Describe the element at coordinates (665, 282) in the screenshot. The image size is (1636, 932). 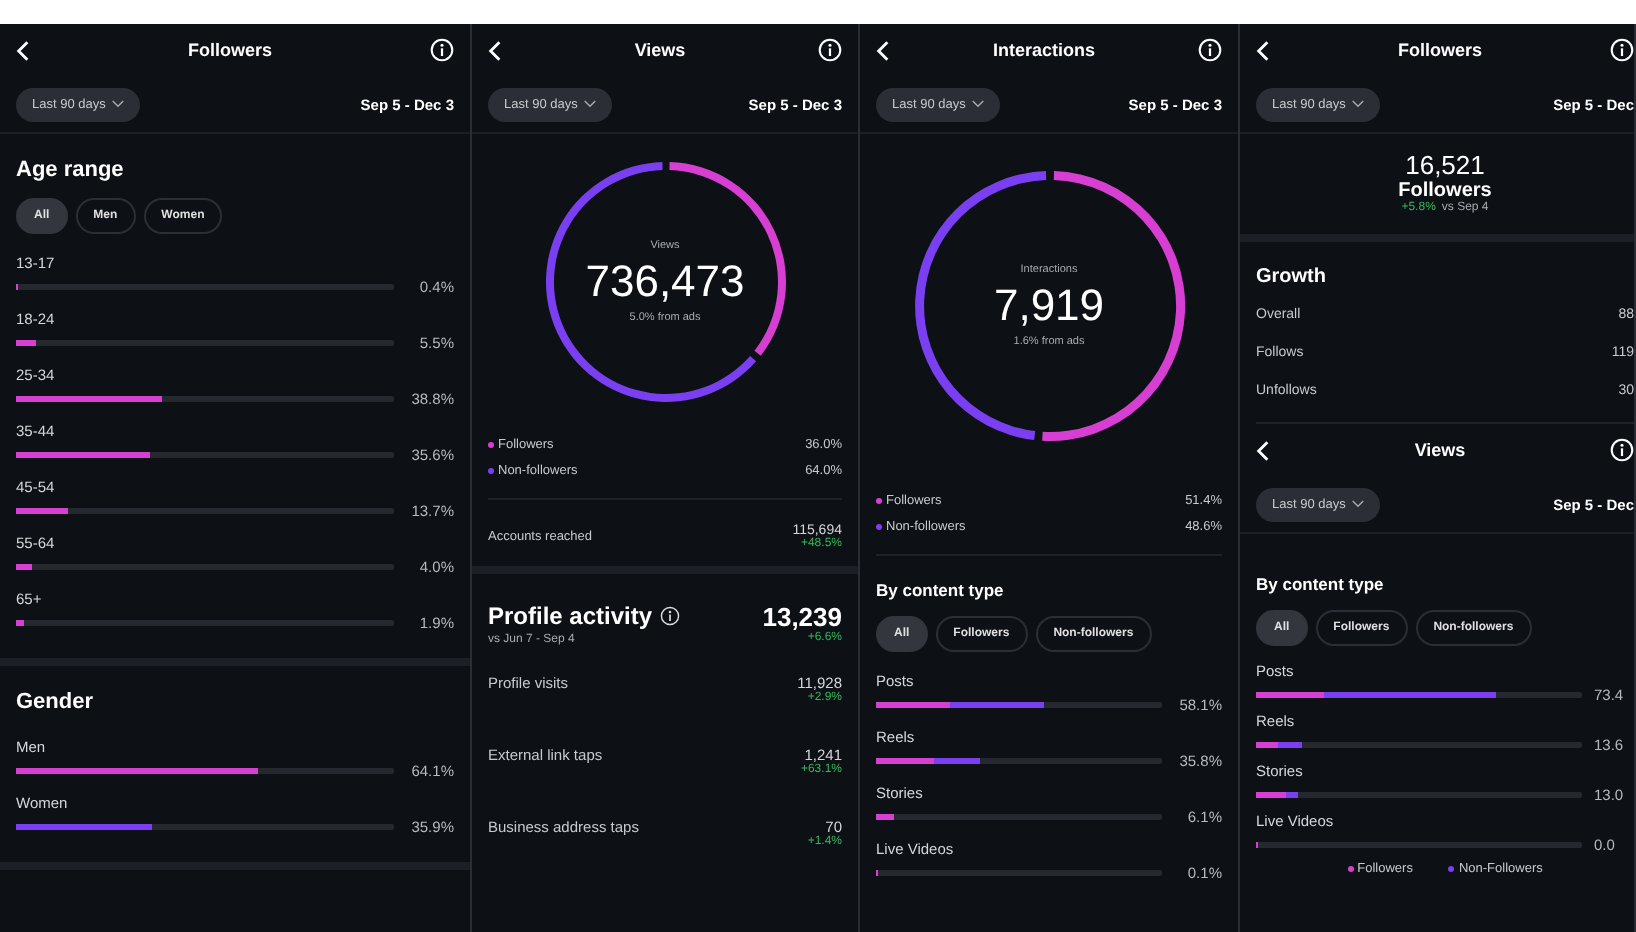
I see `donut-total: 736,473` at that location.